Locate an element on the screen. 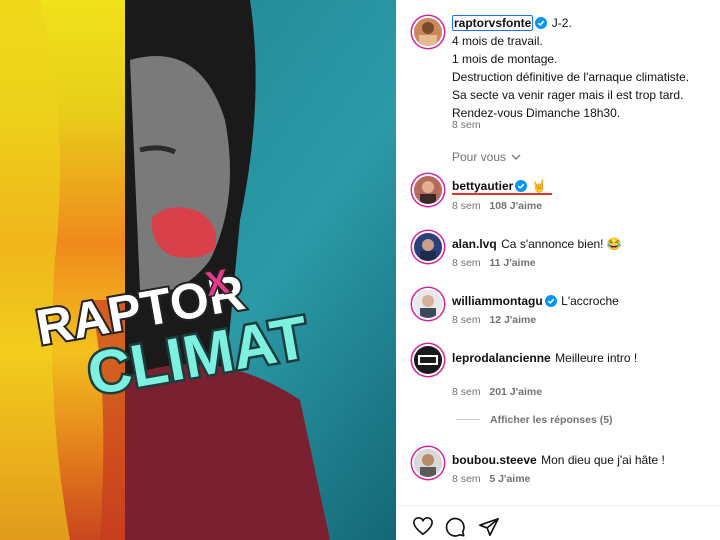 Image resolution: width=720 pixels, height=540 pixels. comment-meta: 8 sem 12 J'aime is located at coordinates (494, 320).